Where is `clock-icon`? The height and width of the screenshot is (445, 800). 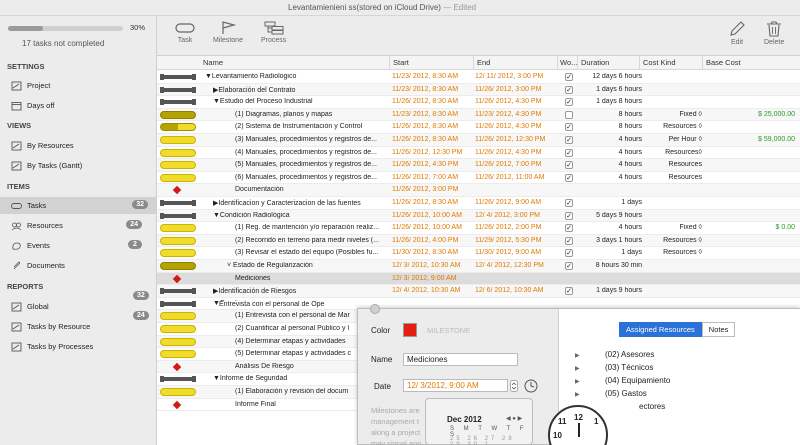 clock-icon is located at coordinates (531, 386).